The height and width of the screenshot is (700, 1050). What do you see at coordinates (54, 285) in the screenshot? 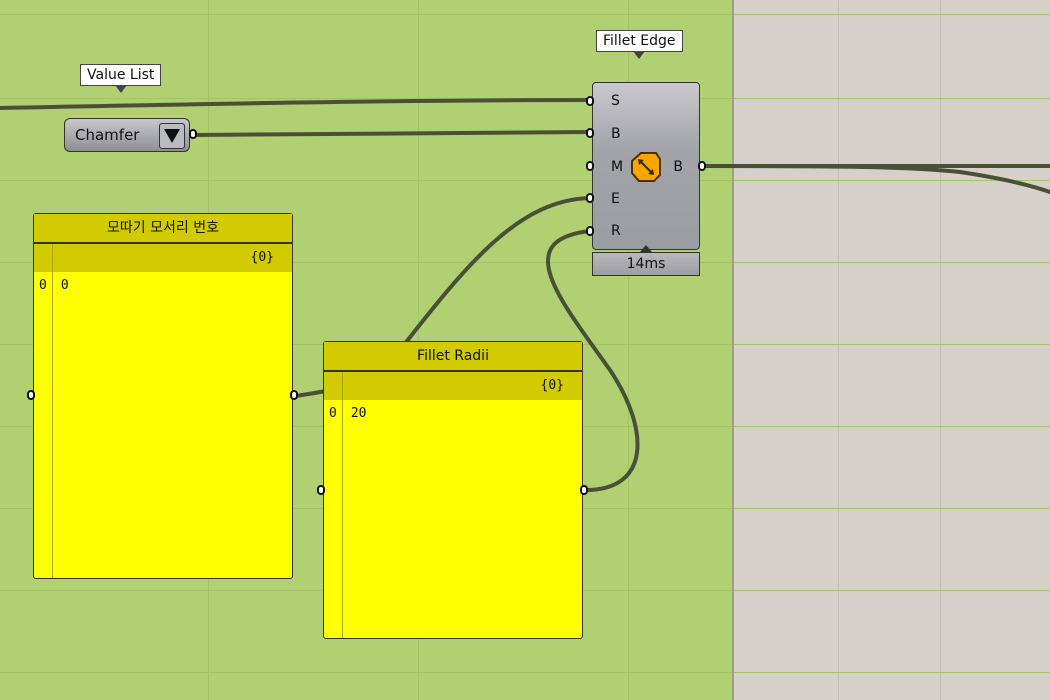
I see `panel-row: 0 0` at bounding box center [54, 285].